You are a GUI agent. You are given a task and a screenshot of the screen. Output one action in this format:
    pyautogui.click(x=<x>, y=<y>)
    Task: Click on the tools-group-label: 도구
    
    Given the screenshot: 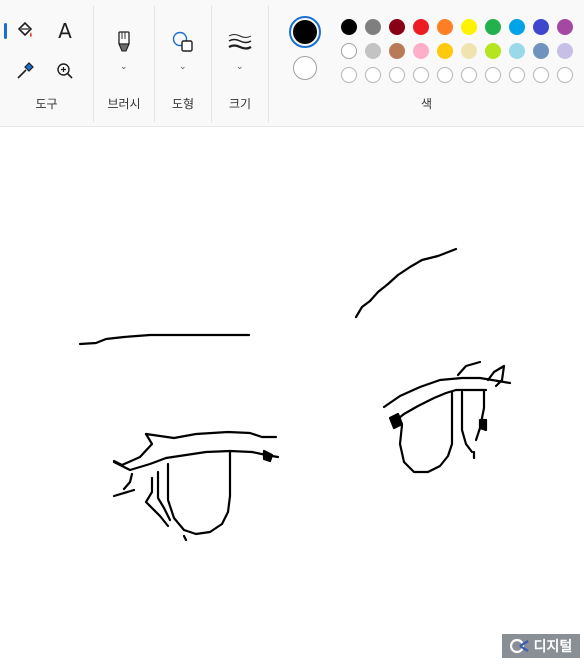 What is the action you would take?
    pyautogui.click(x=46, y=104)
    